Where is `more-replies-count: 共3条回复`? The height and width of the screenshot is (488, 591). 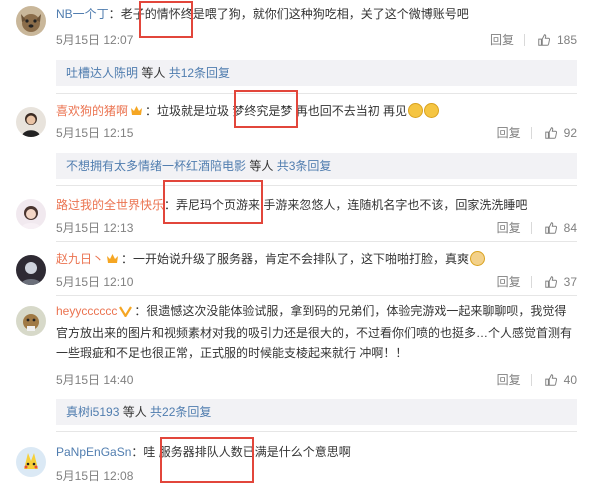
more-replies-count: 共3条回复 is located at coordinates (304, 166).